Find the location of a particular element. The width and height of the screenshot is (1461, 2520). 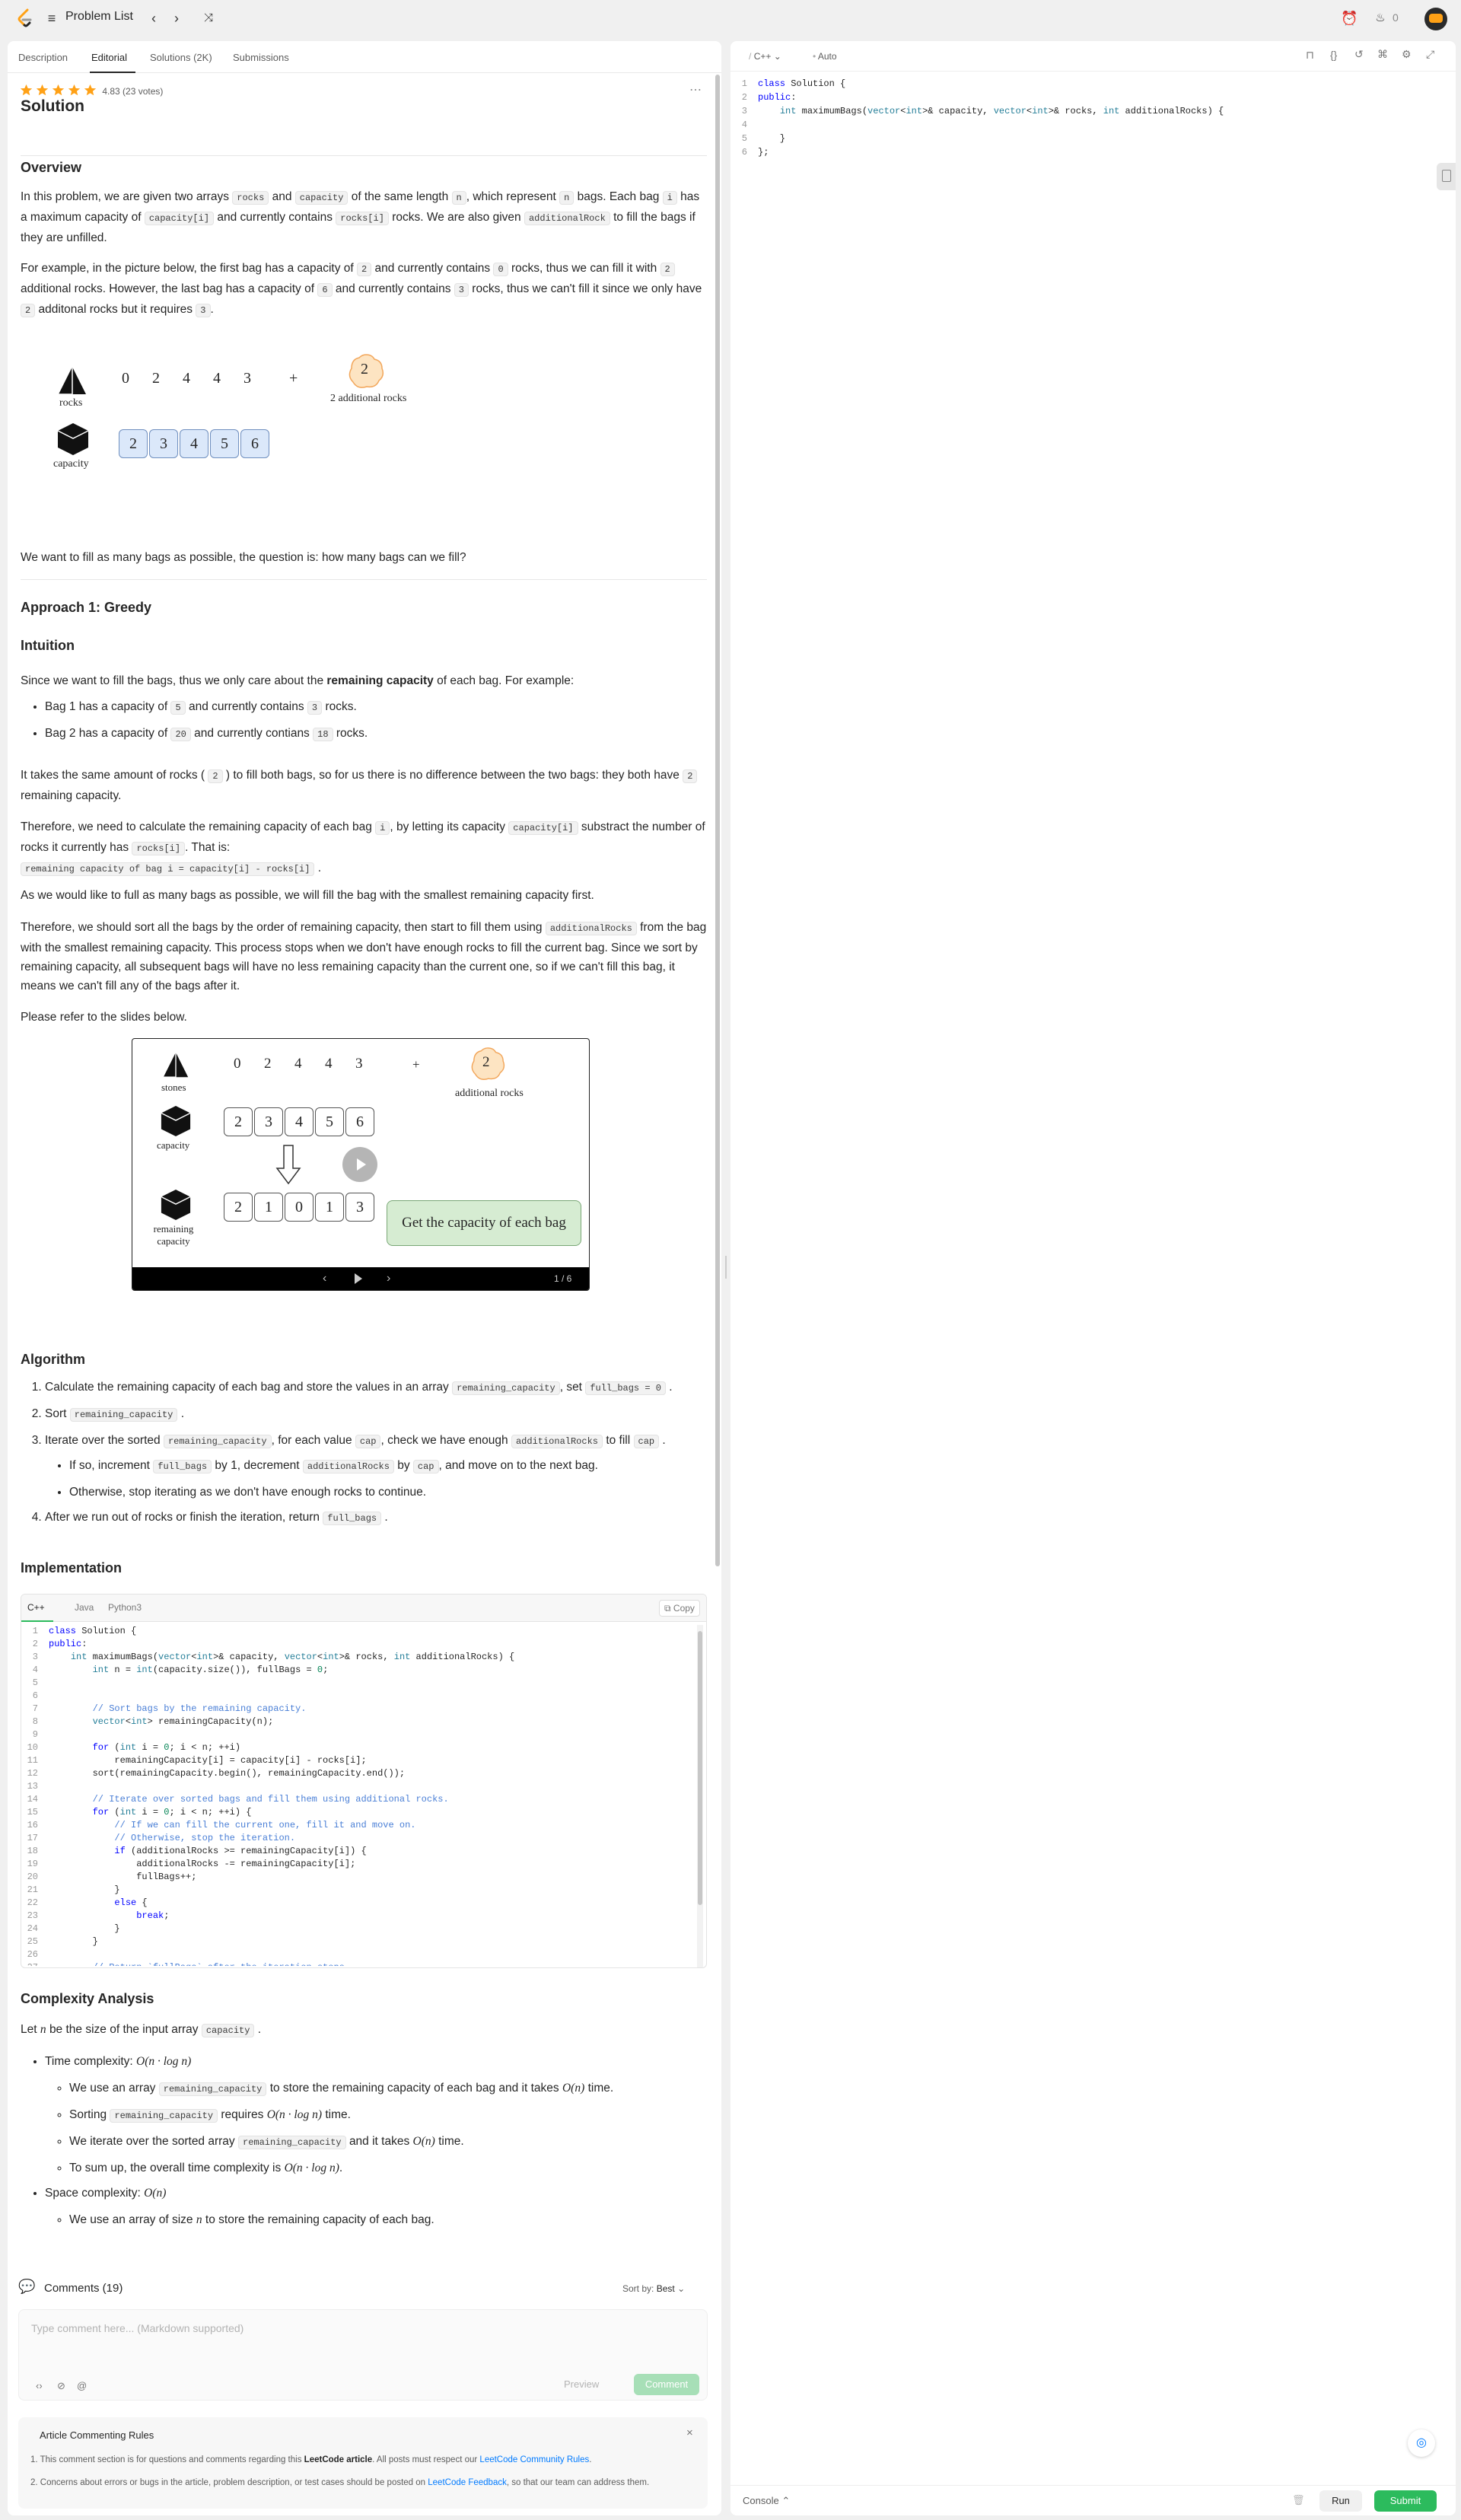

code-icon: ‹› is located at coordinates (39, 2385).